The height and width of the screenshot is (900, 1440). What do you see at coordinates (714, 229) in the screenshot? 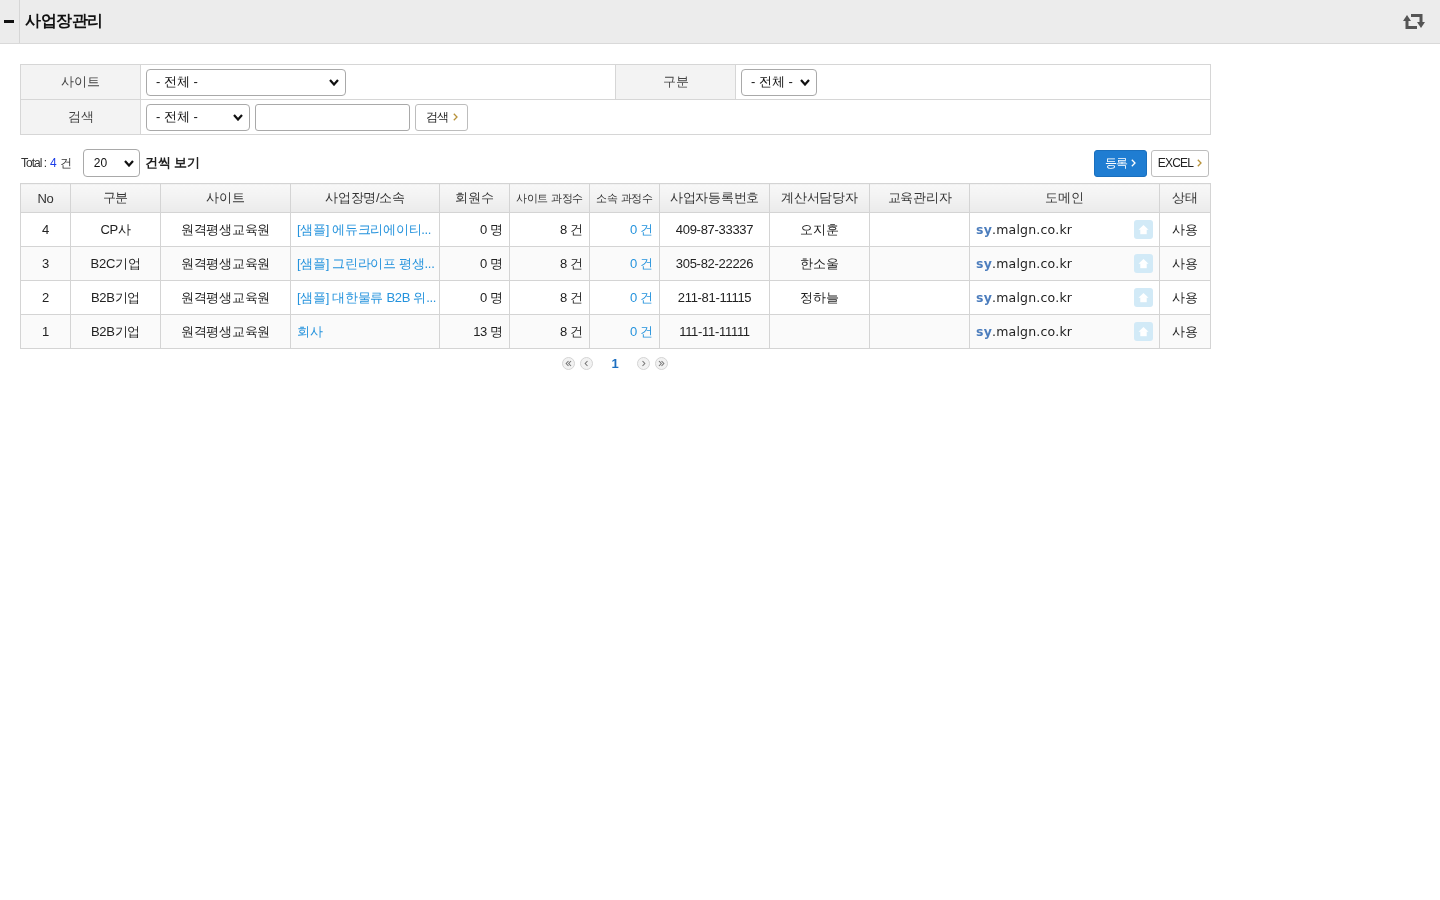
I see `table-cell: 409-87-33337` at bounding box center [714, 229].